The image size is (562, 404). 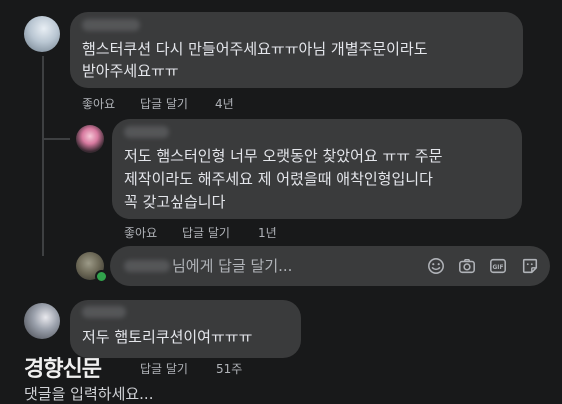 What do you see at coordinates (101, 276) in the screenshot?
I see `online-status-dot` at bounding box center [101, 276].